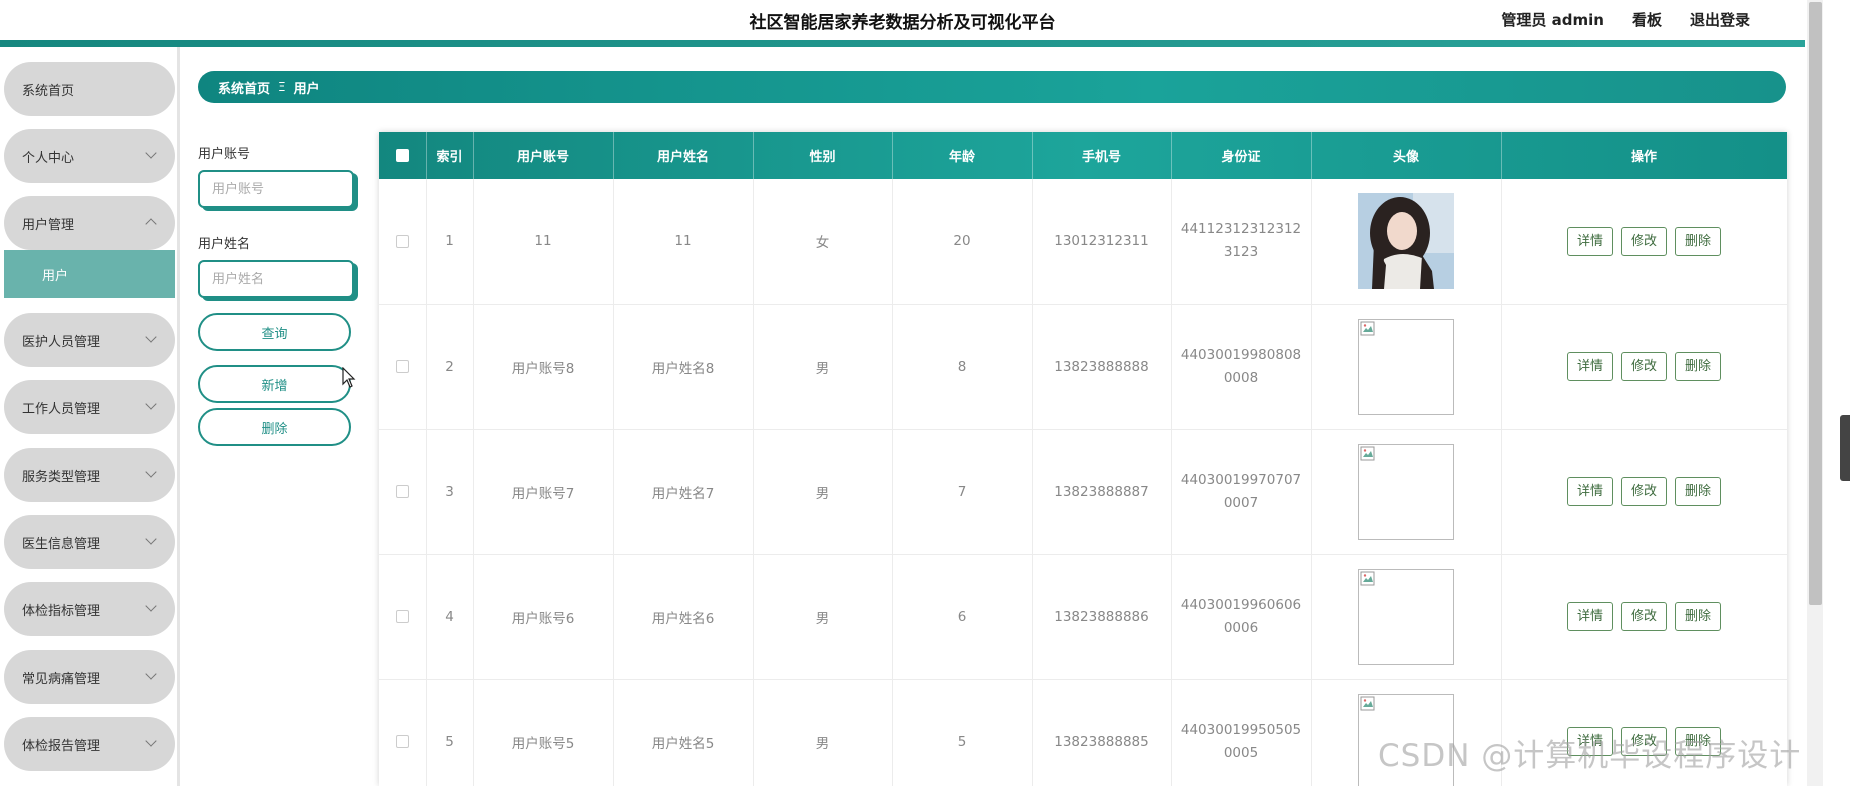  What do you see at coordinates (89, 223) in the screenshot?
I see `sidebar-item-user-management: 用户管理` at bounding box center [89, 223].